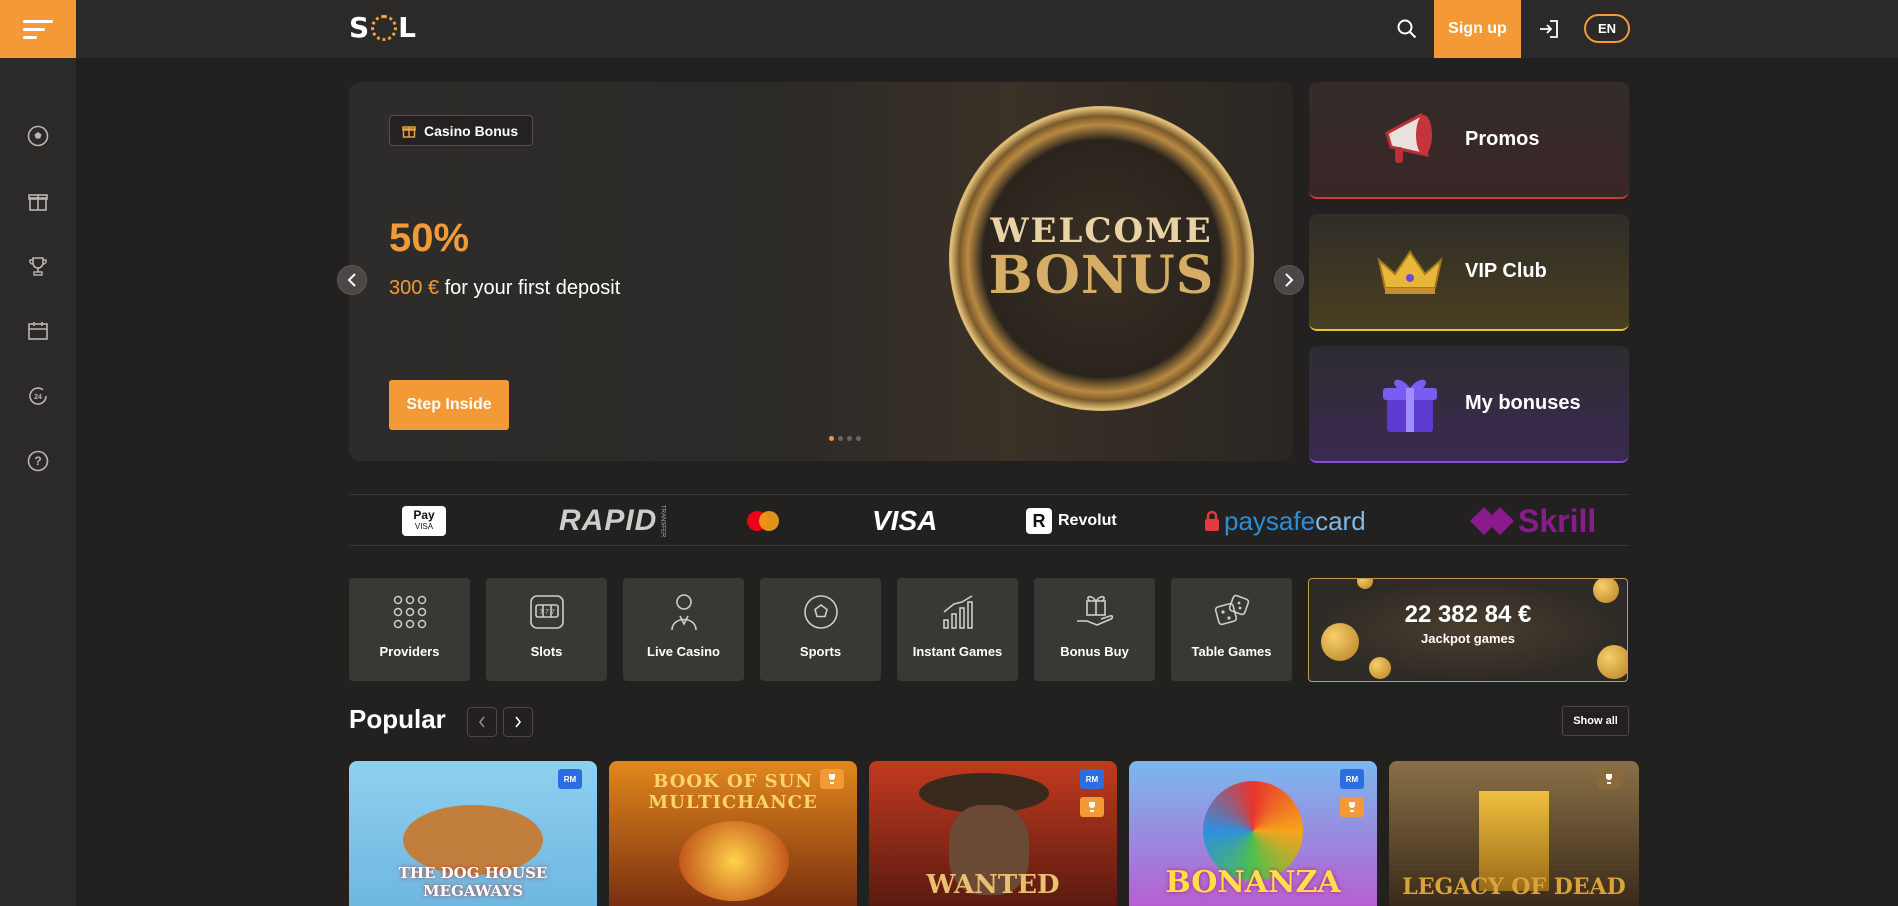 This screenshot has width=1898, height=906. I want to click on sidebar: 24 ?, so click(38, 453).